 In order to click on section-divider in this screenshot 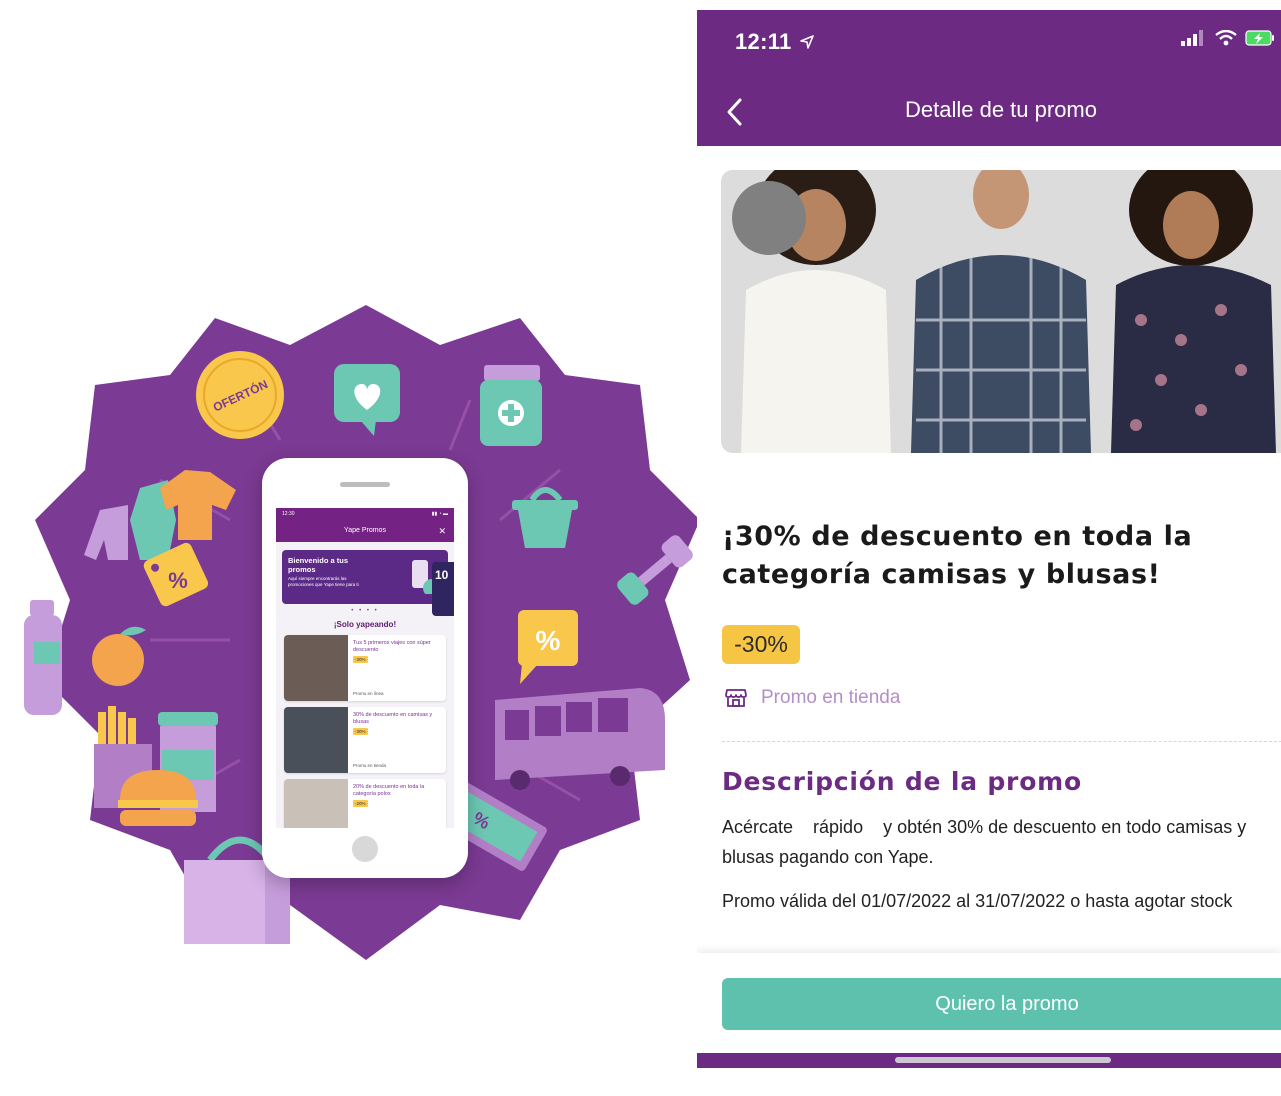, I will do `click(1001, 741)`.